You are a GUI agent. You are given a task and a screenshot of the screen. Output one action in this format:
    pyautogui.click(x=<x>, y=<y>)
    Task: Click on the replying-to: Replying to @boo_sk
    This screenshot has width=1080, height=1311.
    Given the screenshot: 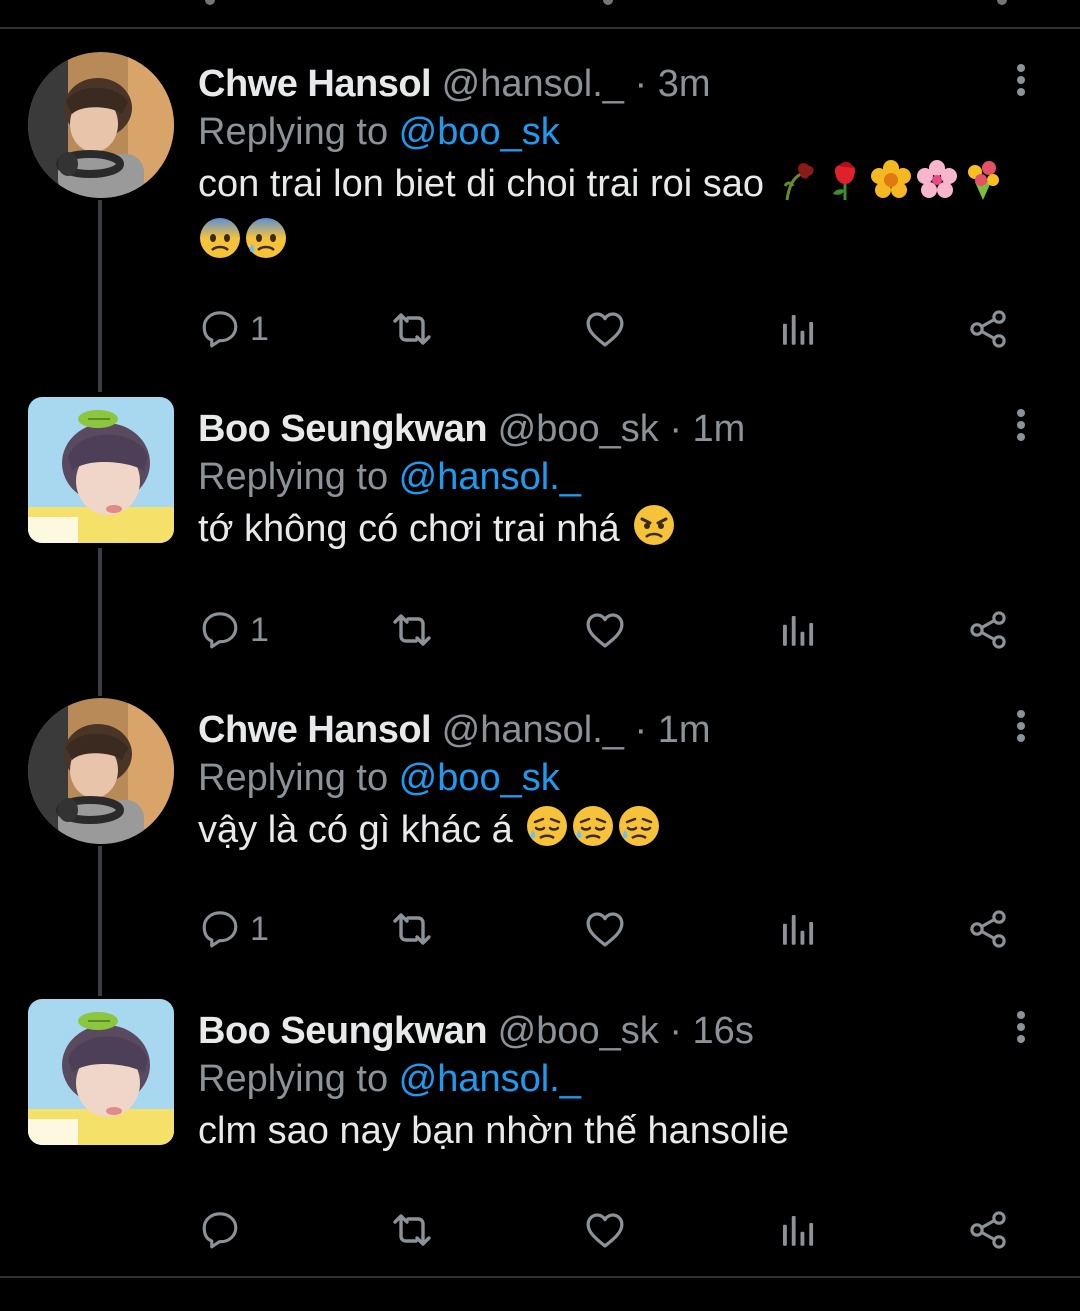 What is the action you would take?
    pyautogui.click(x=379, y=132)
    